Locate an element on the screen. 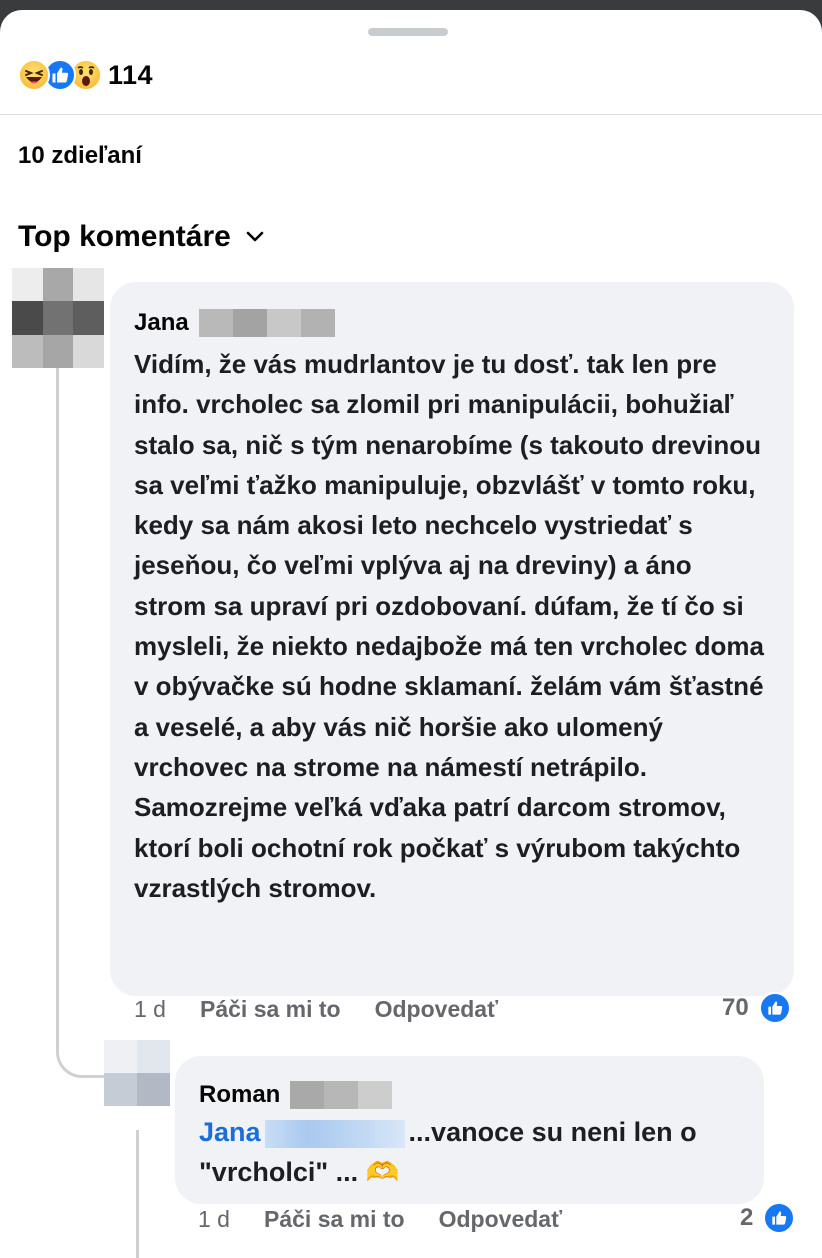  comments-sort-label: Top komentáre is located at coordinates (124, 236).